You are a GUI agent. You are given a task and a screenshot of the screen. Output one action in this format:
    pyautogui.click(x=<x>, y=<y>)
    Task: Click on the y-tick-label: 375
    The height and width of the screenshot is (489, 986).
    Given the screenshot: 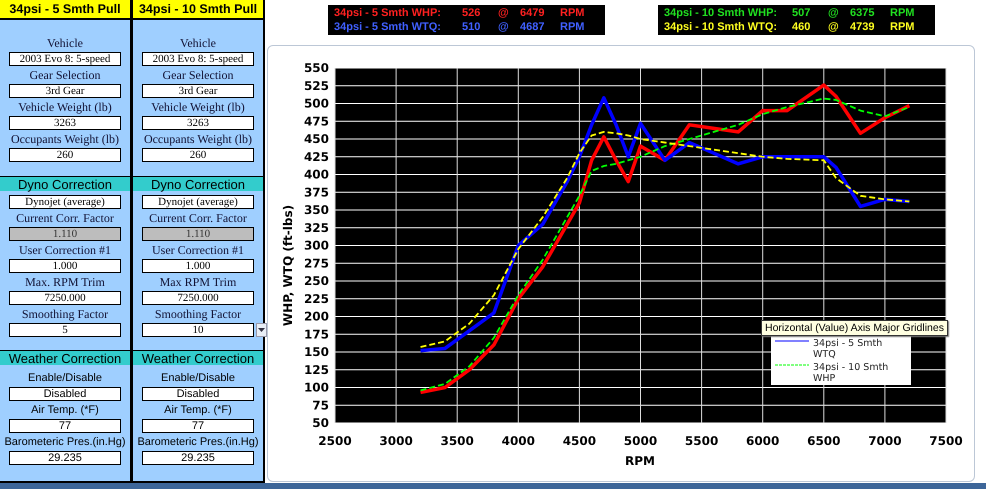 What is the action you would take?
    pyautogui.click(x=316, y=192)
    